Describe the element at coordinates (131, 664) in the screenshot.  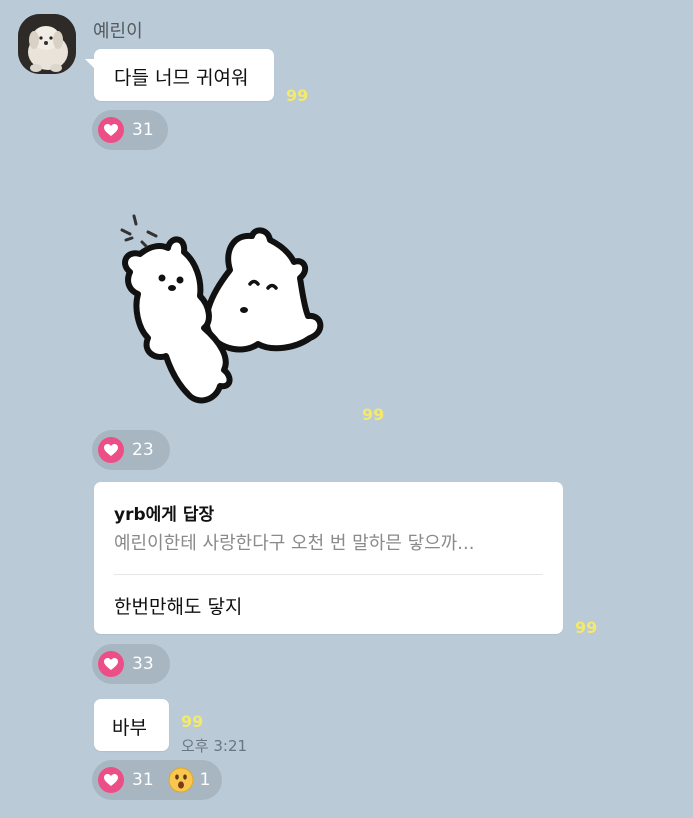
I see `reaction-pill: 33` at that location.